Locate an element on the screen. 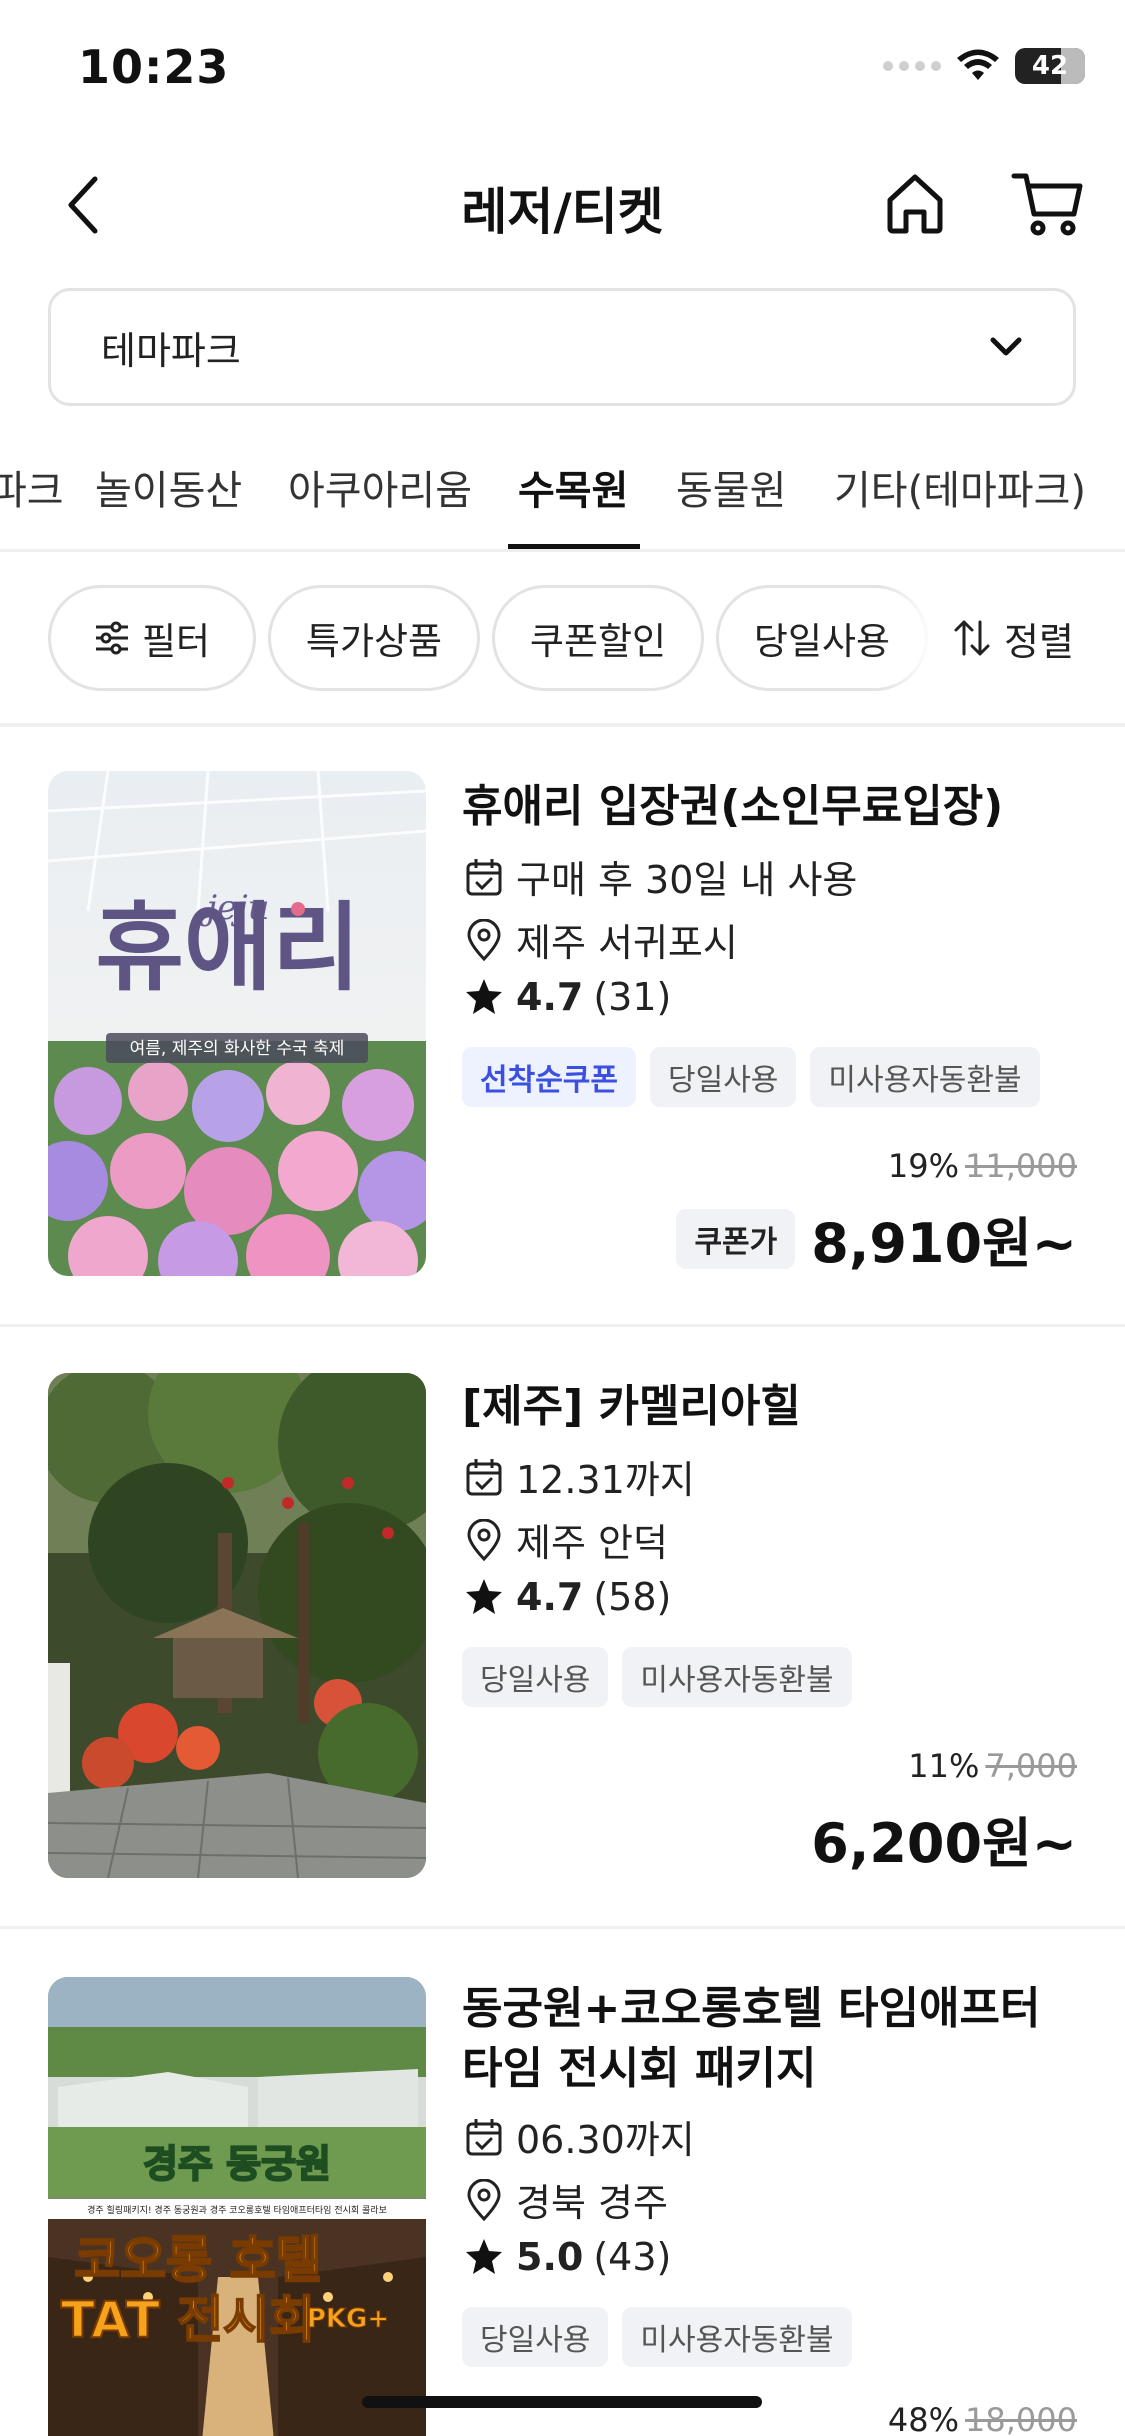 Image resolution: width=1125 pixels, height=2436 pixels. home-icon is located at coordinates (915, 204).